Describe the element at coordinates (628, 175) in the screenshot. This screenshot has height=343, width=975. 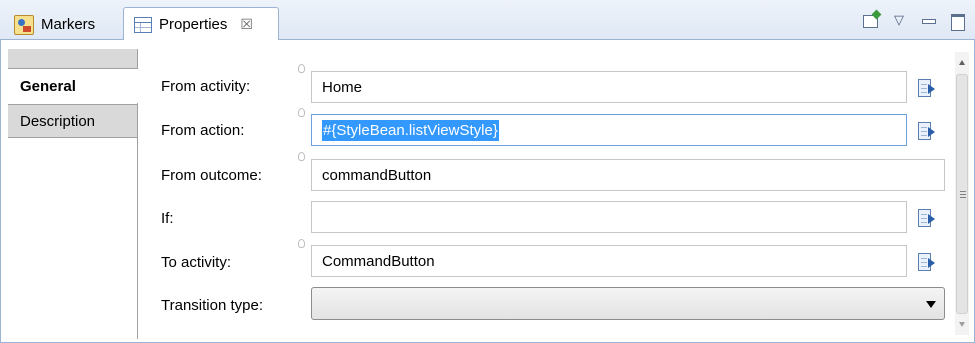
I see `from-outcome-field: commandButton` at that location.